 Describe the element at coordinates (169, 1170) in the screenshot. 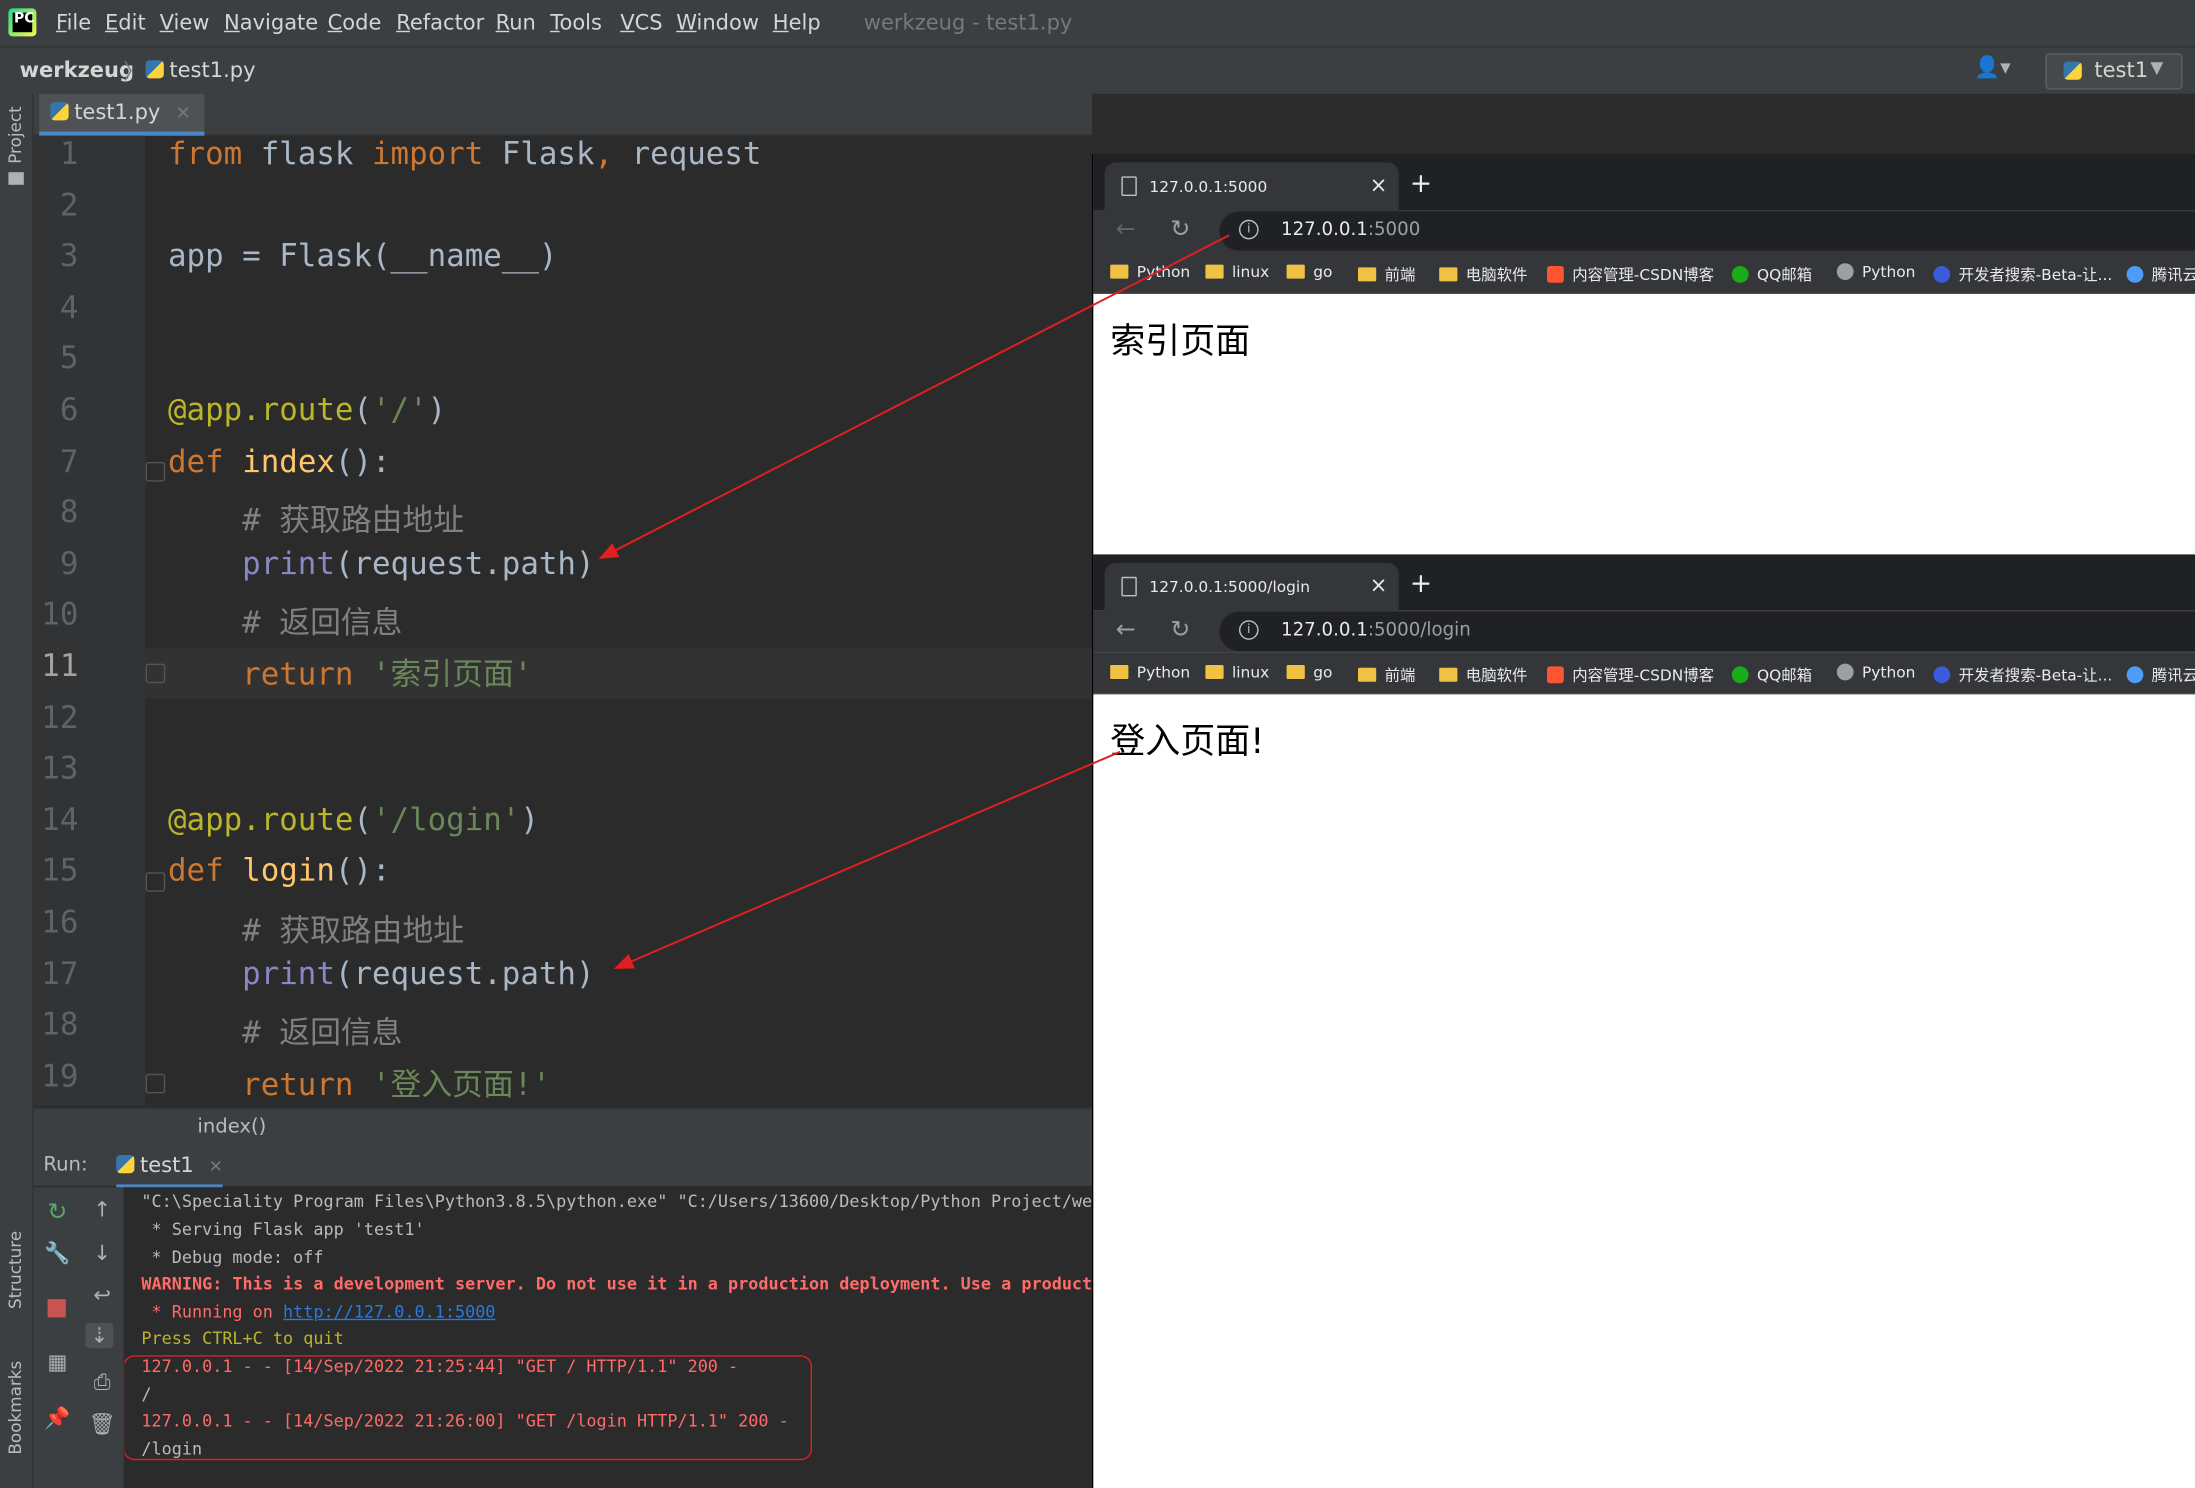

I see `run-tab-test1: test1 ✕` at that location.